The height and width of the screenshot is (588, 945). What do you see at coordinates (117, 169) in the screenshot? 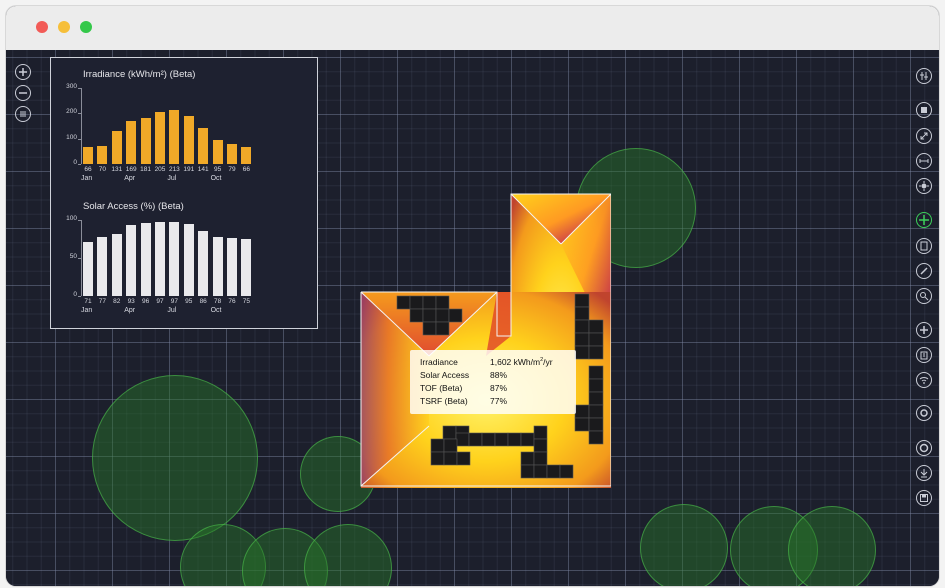
I see `value-label: 131` at bounding box center [117, 169].